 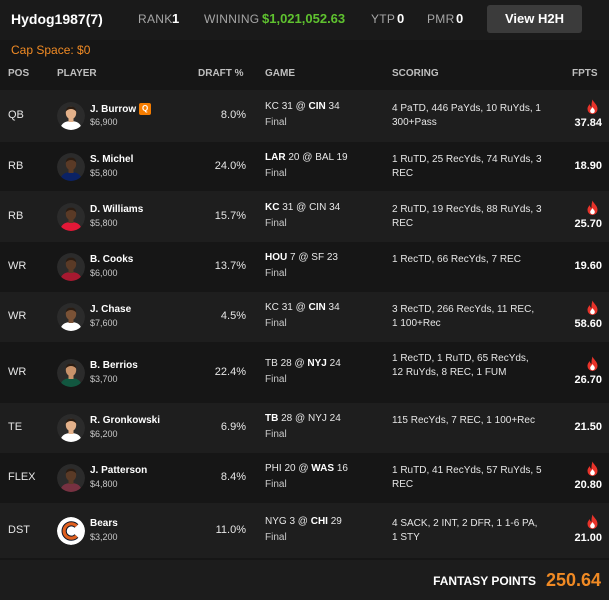 What do you see at coordinates (230, 371) in the screenshot?
I see `draft-percent: 22.4%` at bounding box center [230, 371].